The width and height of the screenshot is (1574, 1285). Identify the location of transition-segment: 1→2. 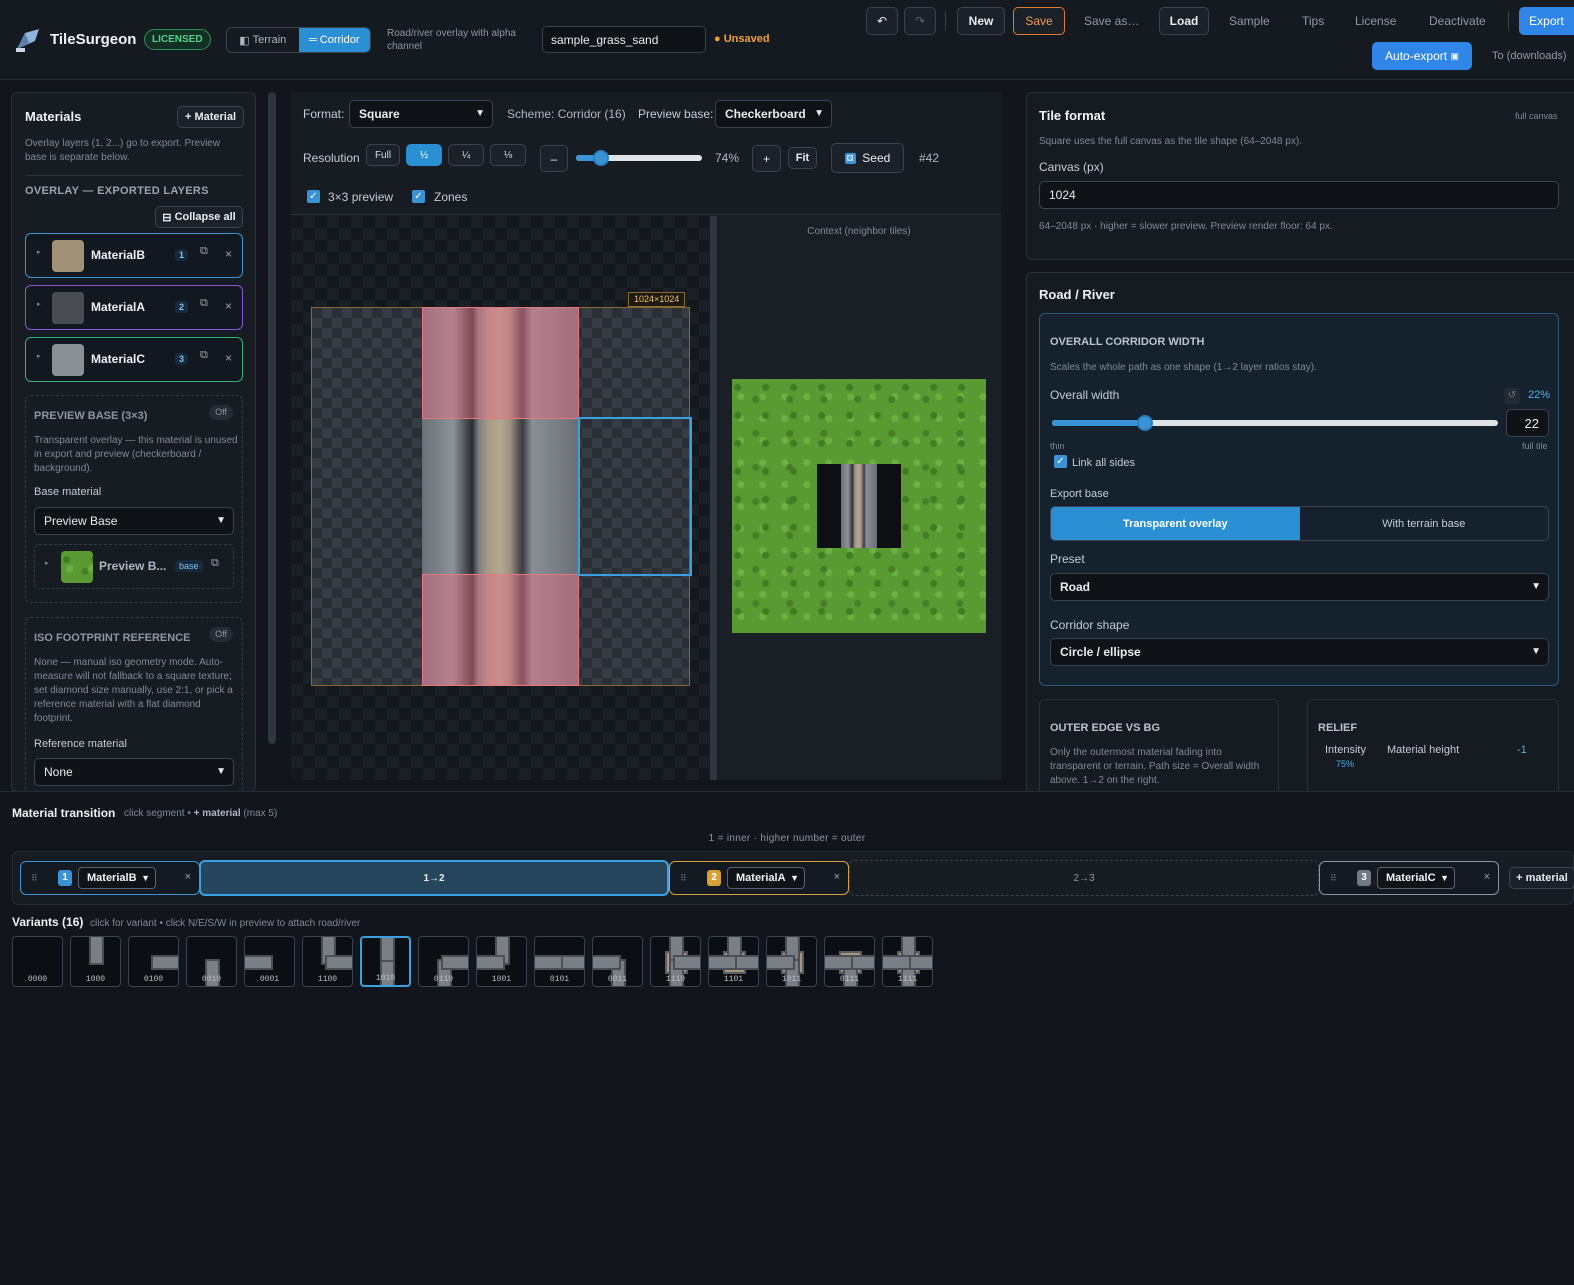
(434, 878).